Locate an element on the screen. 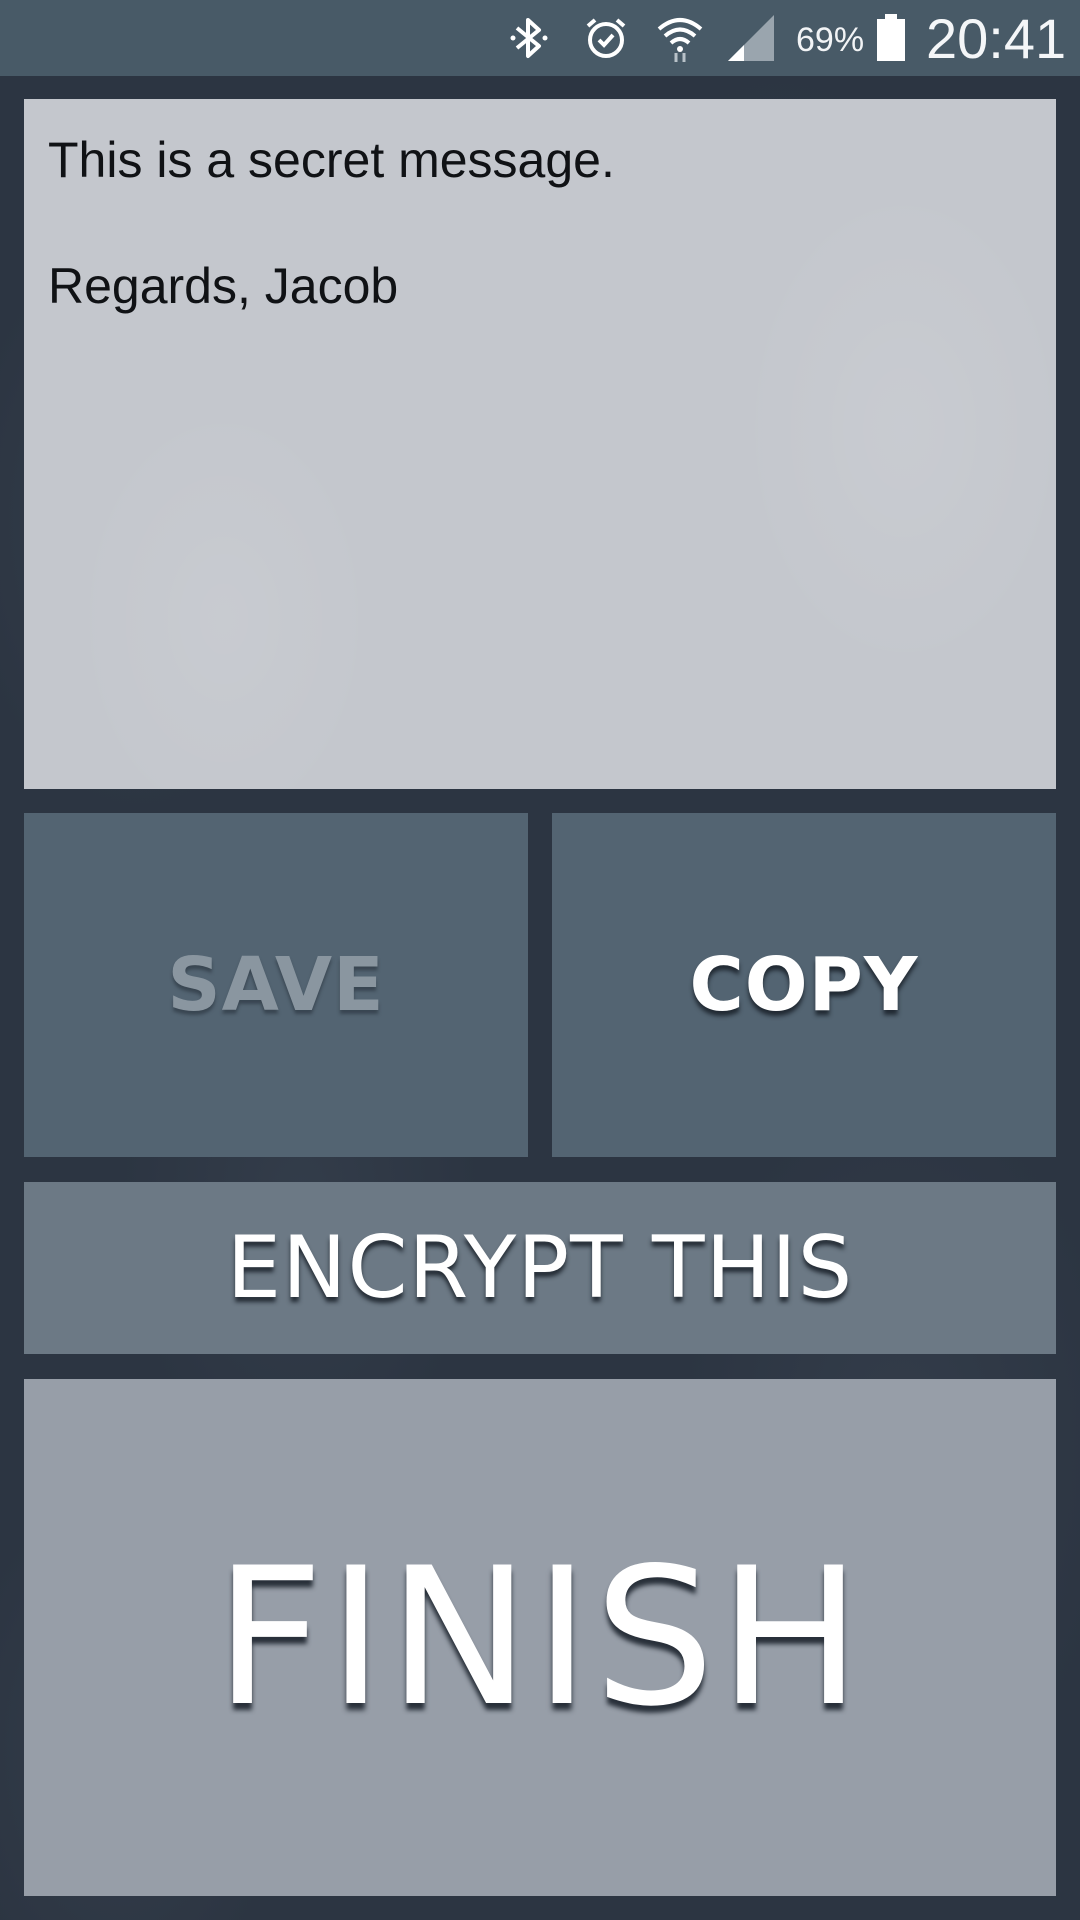 The width and height of the screenshot is (1080, 1920). status-bar: 69% 20:41 is located at coordinates (540, 38).